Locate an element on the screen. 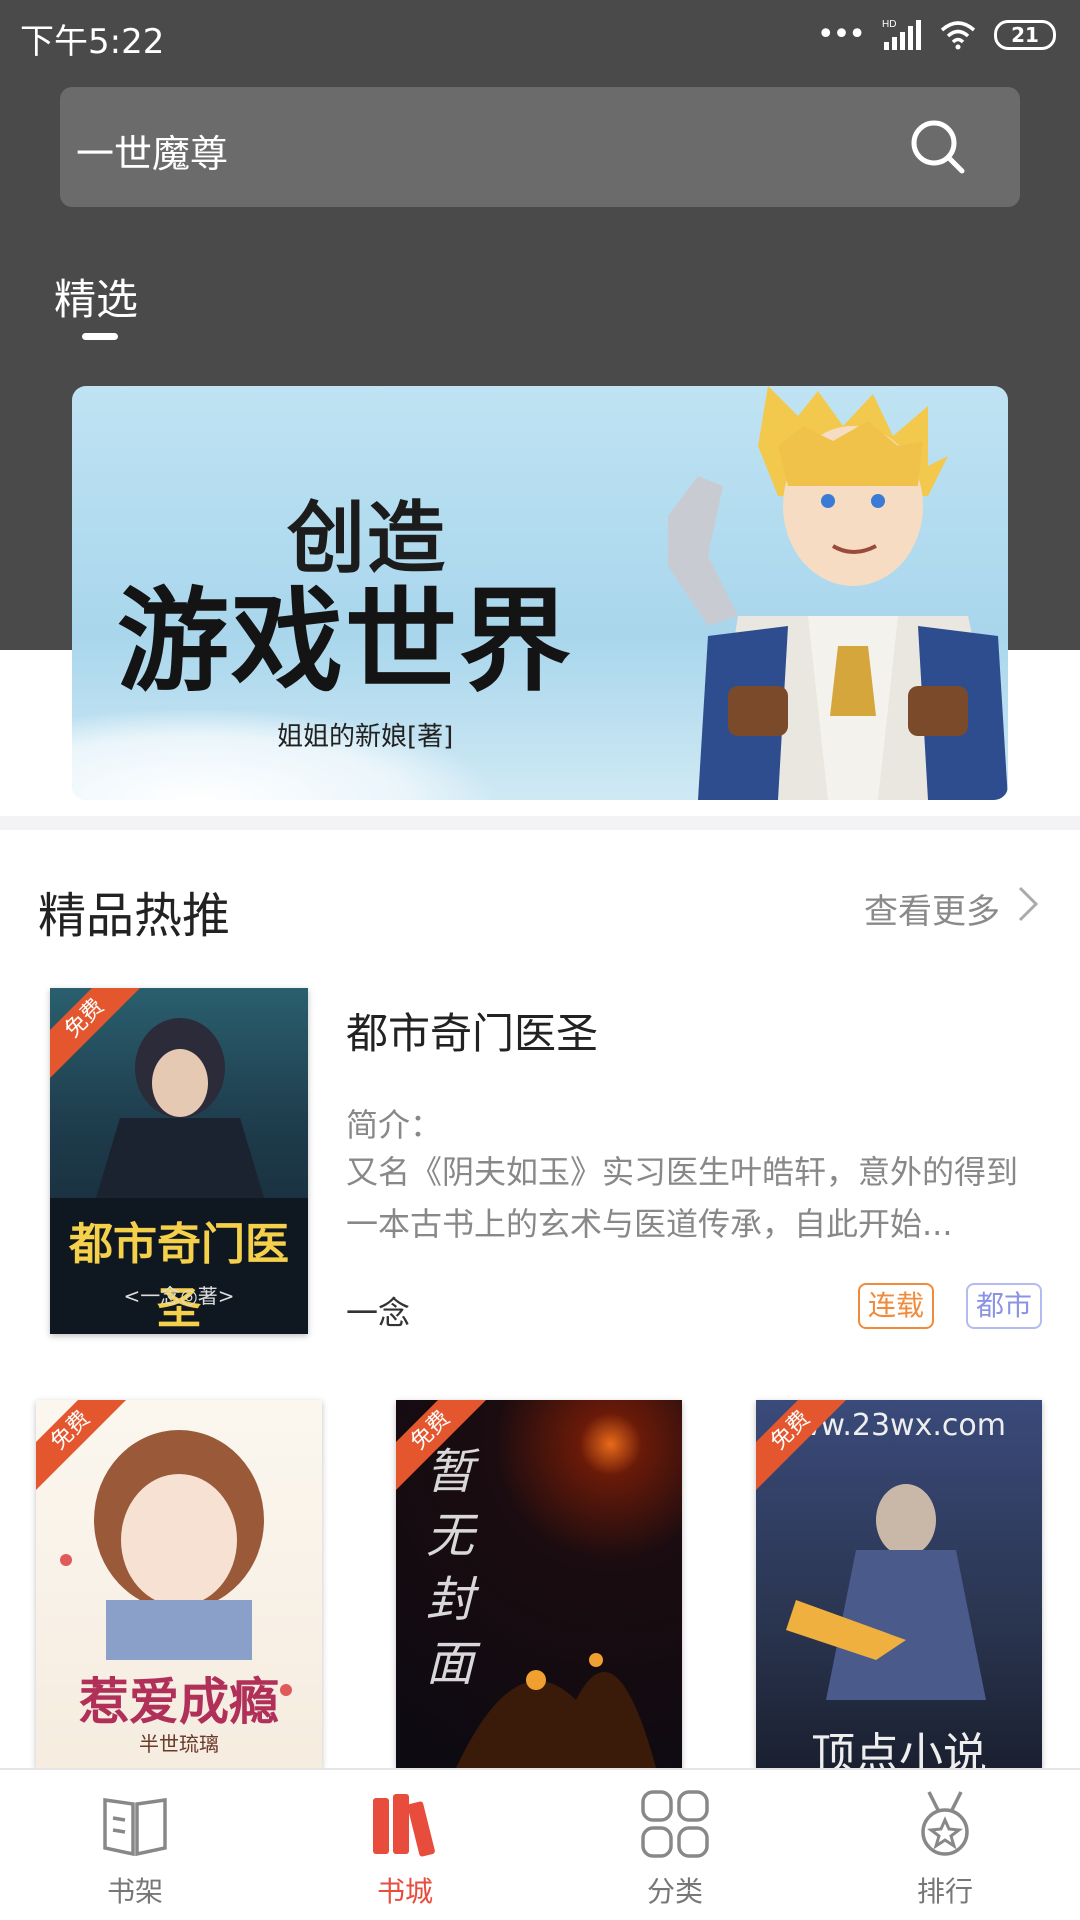 Image resolution: width=1080 pixels, height=1920 pixels. nav-item-bookstore: 书城 is located at coordinates (405, 1845).